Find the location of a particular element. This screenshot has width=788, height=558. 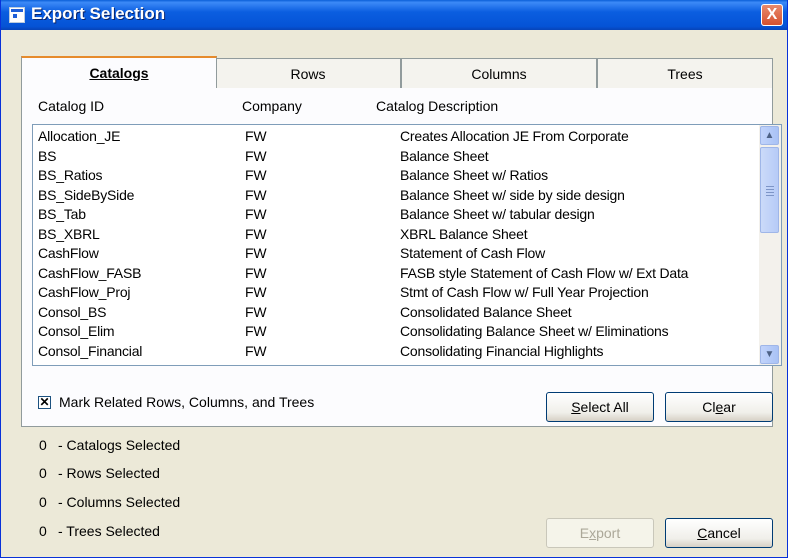

cell-catalog-id: BS_Ratios is located at coordinates (70, 175).